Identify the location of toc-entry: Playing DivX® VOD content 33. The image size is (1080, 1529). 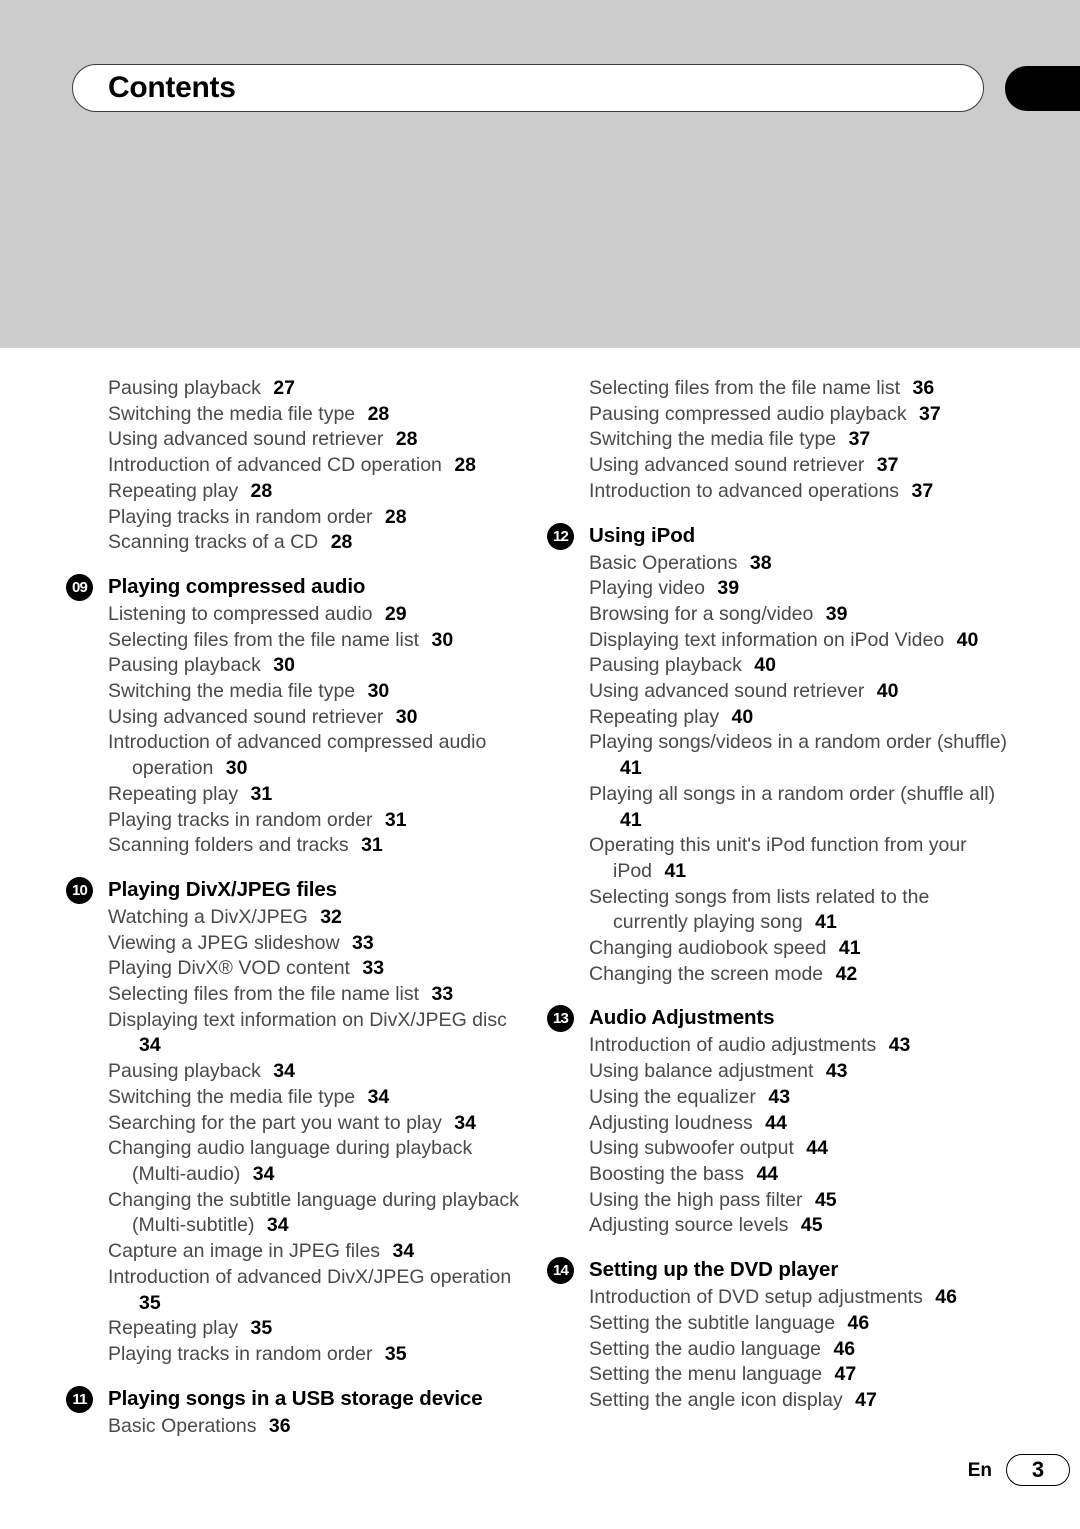
(318, 969).